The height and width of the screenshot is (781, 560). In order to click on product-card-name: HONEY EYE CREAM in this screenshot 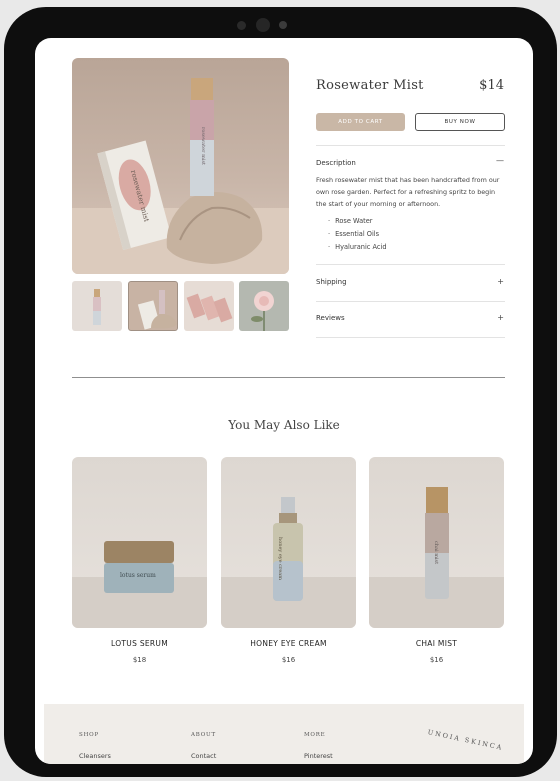, I will do `click(288, 643)`.